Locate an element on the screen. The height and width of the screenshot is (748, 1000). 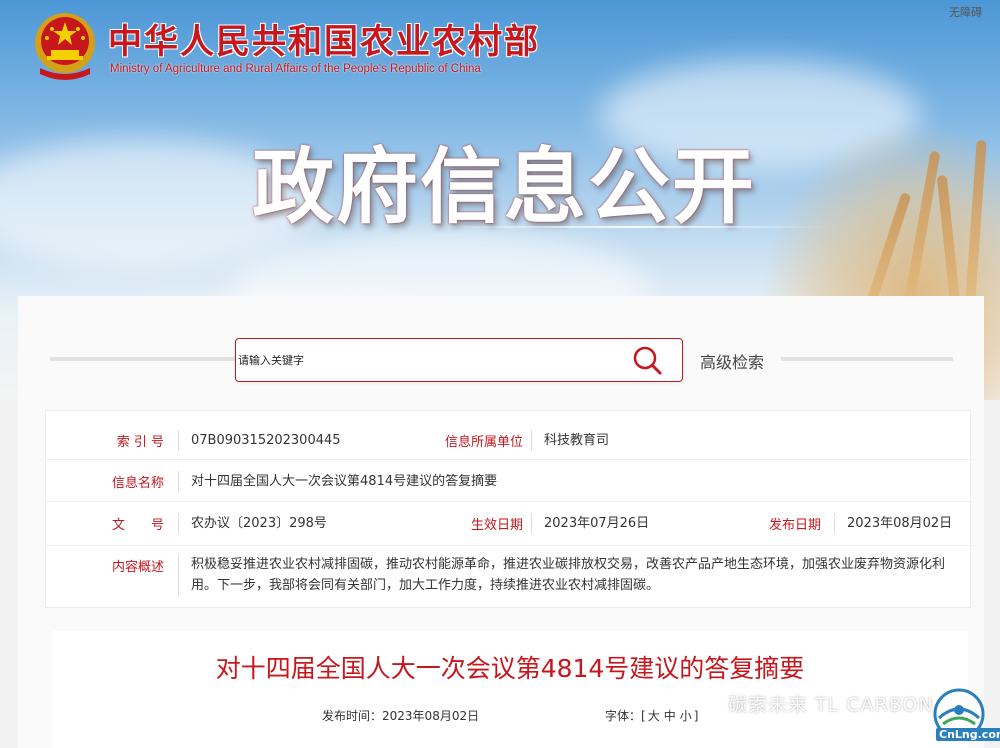
search-icon is located at coordinates (647, 360).